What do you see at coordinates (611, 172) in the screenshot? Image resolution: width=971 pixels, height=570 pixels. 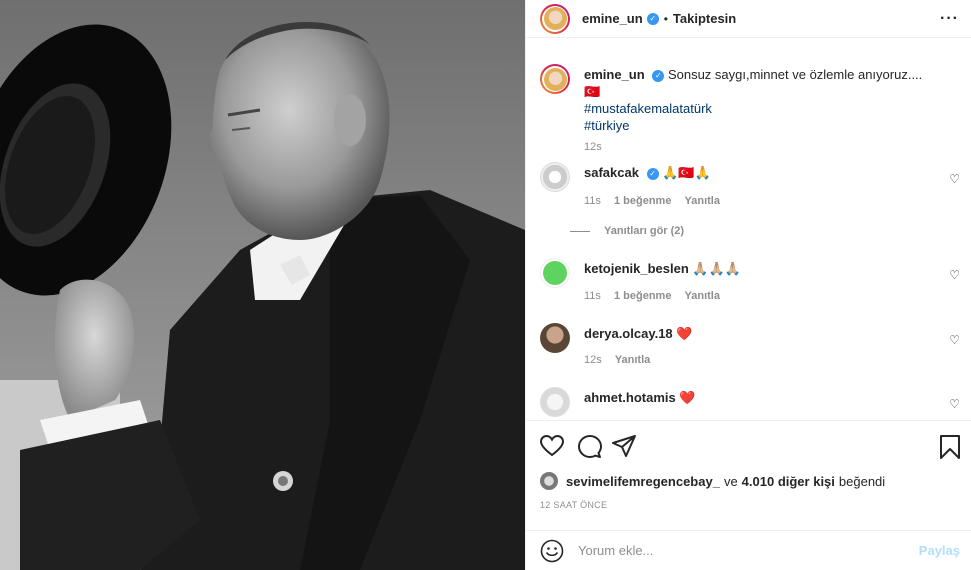 I see `comment-username: safakcak` at bounding box center [611, 172].